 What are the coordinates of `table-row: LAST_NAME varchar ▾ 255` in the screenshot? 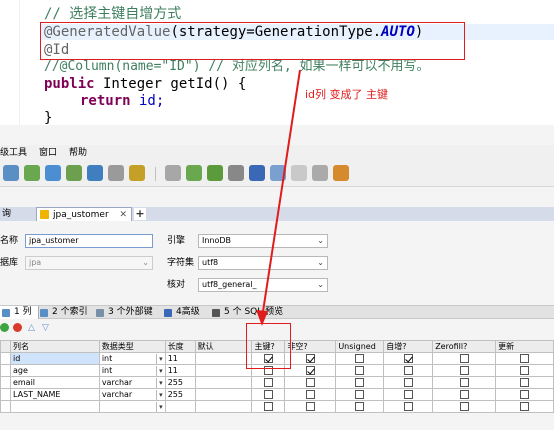 It's located at (277, 394).